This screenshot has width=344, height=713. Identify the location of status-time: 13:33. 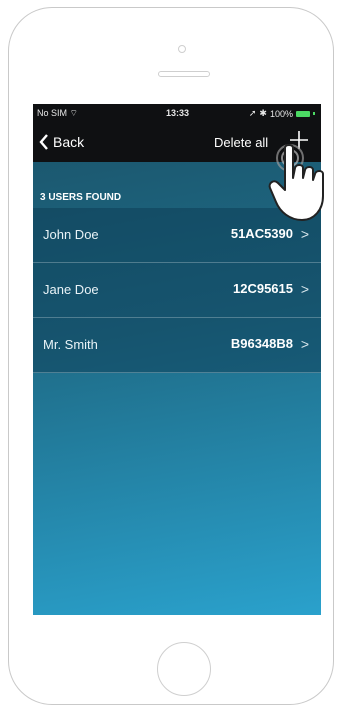
(178, 113).